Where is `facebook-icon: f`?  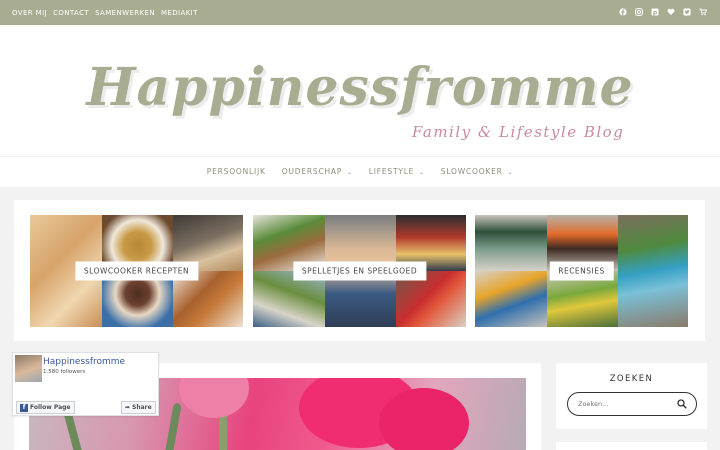
facebook-icon: f is located at coordinates (24, 407).